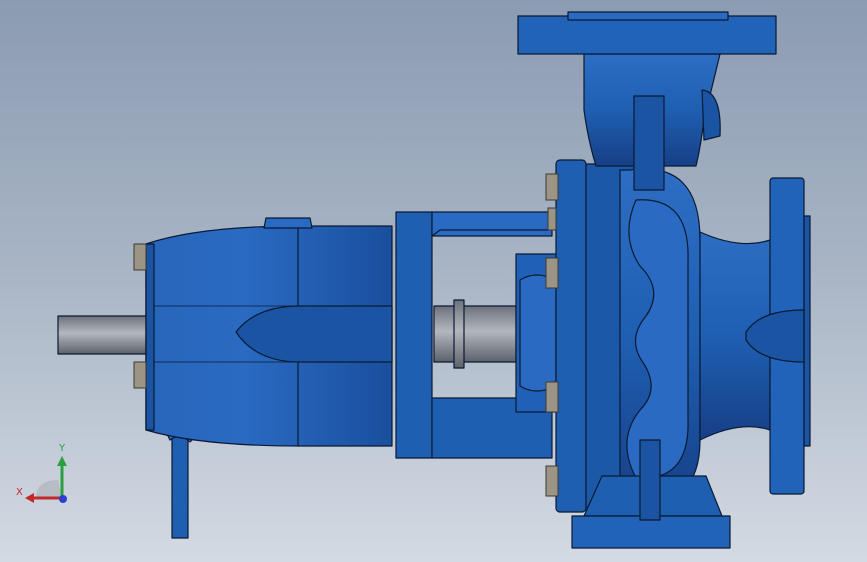 This screenshot has height=562, width=867. Describe the element at coordinates (63, 499) in the screenshot. I see `z-axis-dot` at that location.